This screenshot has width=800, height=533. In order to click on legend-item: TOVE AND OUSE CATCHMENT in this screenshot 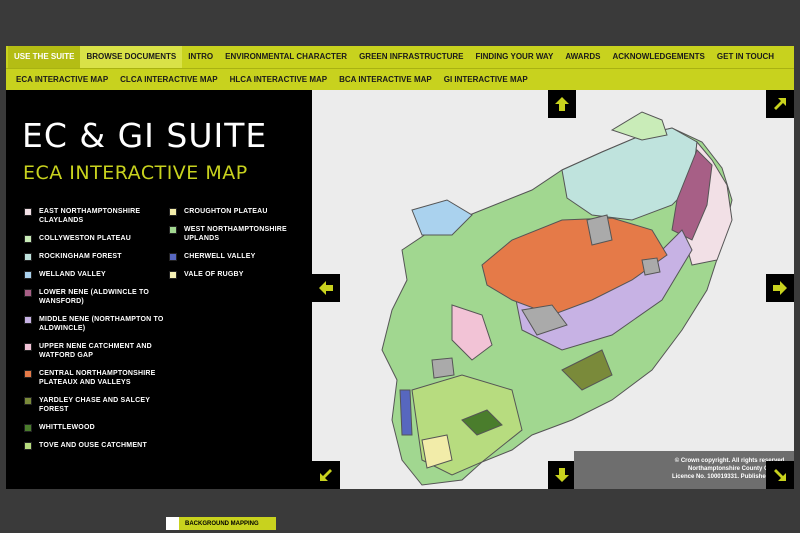, I will do `click(99, 445)`.